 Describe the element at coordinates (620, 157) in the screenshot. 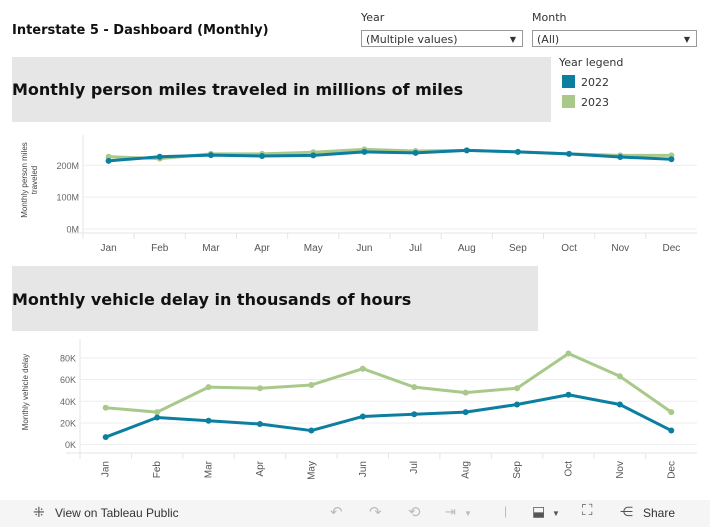

I see `data-point-2022-nov` at that location.